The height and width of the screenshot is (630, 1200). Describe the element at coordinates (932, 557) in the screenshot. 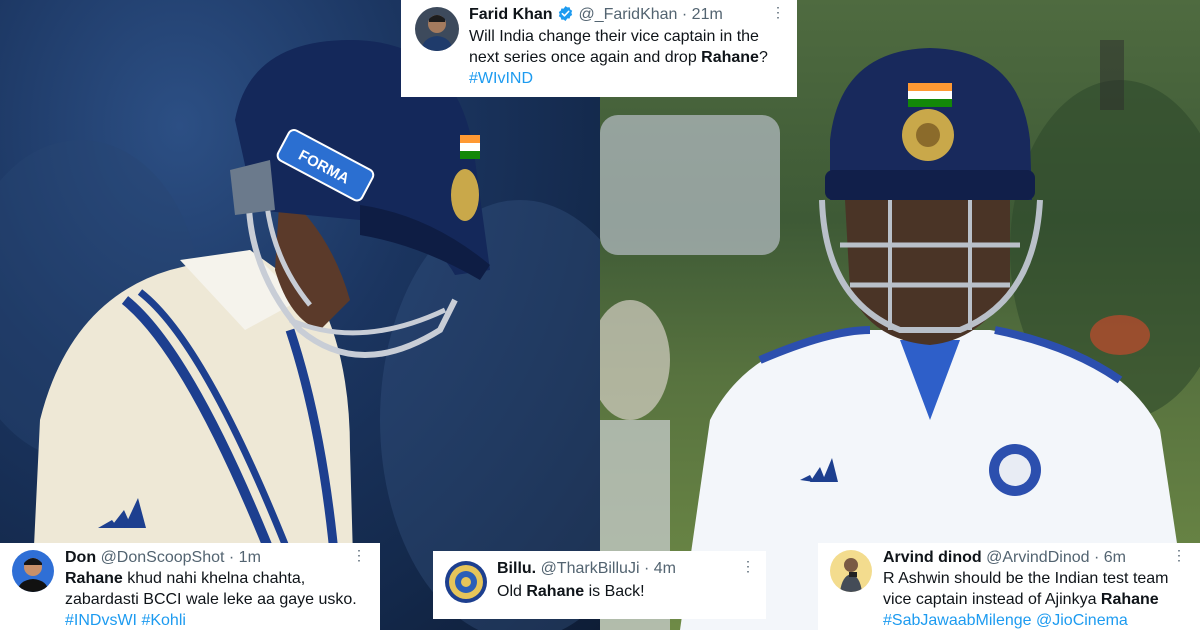

I see `display-name: Arvind dinod` at that location.